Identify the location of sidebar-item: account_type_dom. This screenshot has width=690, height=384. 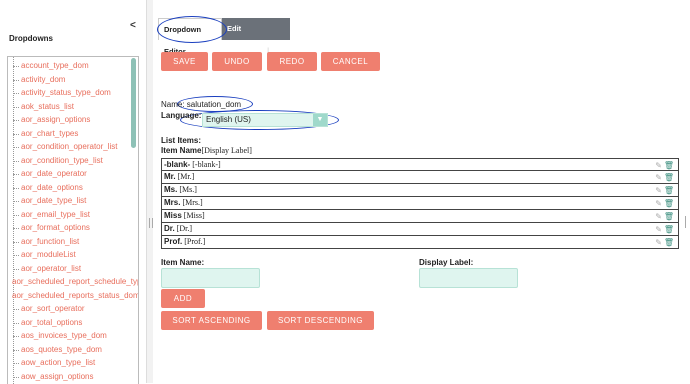
(73, 66).